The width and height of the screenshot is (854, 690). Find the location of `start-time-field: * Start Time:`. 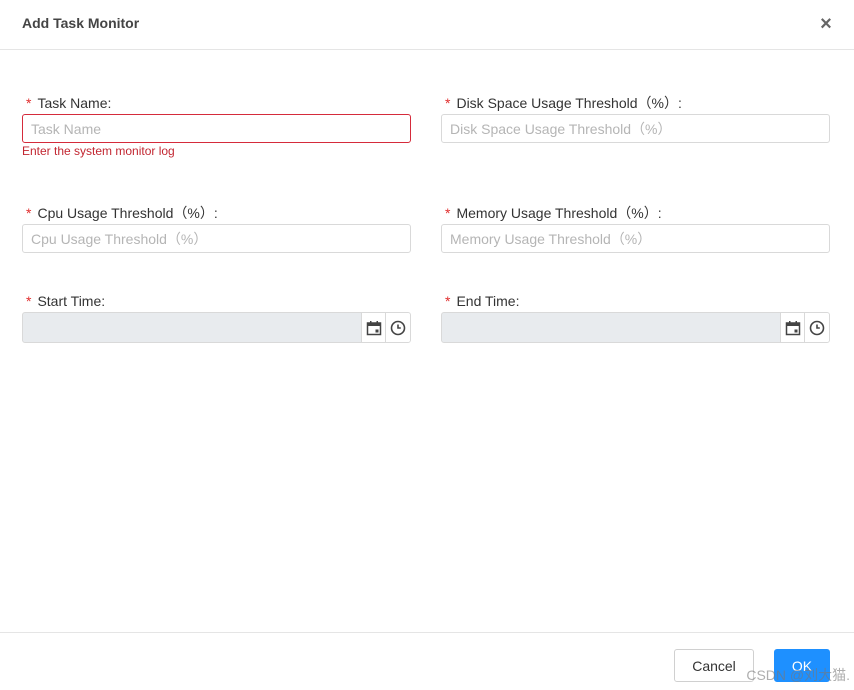

start-time-field: * Start Time: is located at coordinates (63, 301).